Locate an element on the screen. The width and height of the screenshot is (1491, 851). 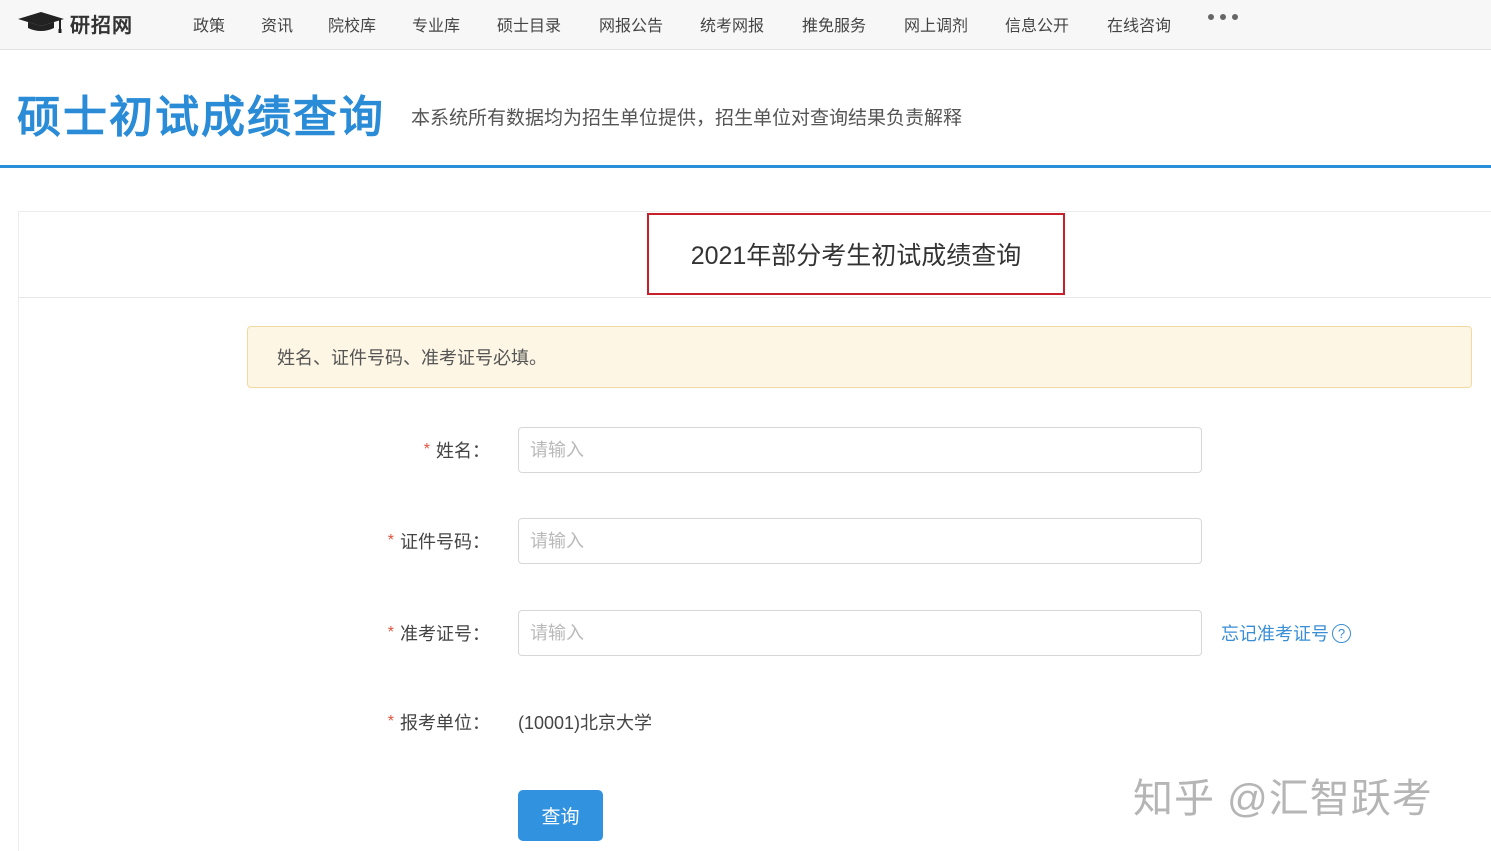
form-row-exam-number: * 准考证号： 忘记准考证号 ? is located at coordinates (755, 633).